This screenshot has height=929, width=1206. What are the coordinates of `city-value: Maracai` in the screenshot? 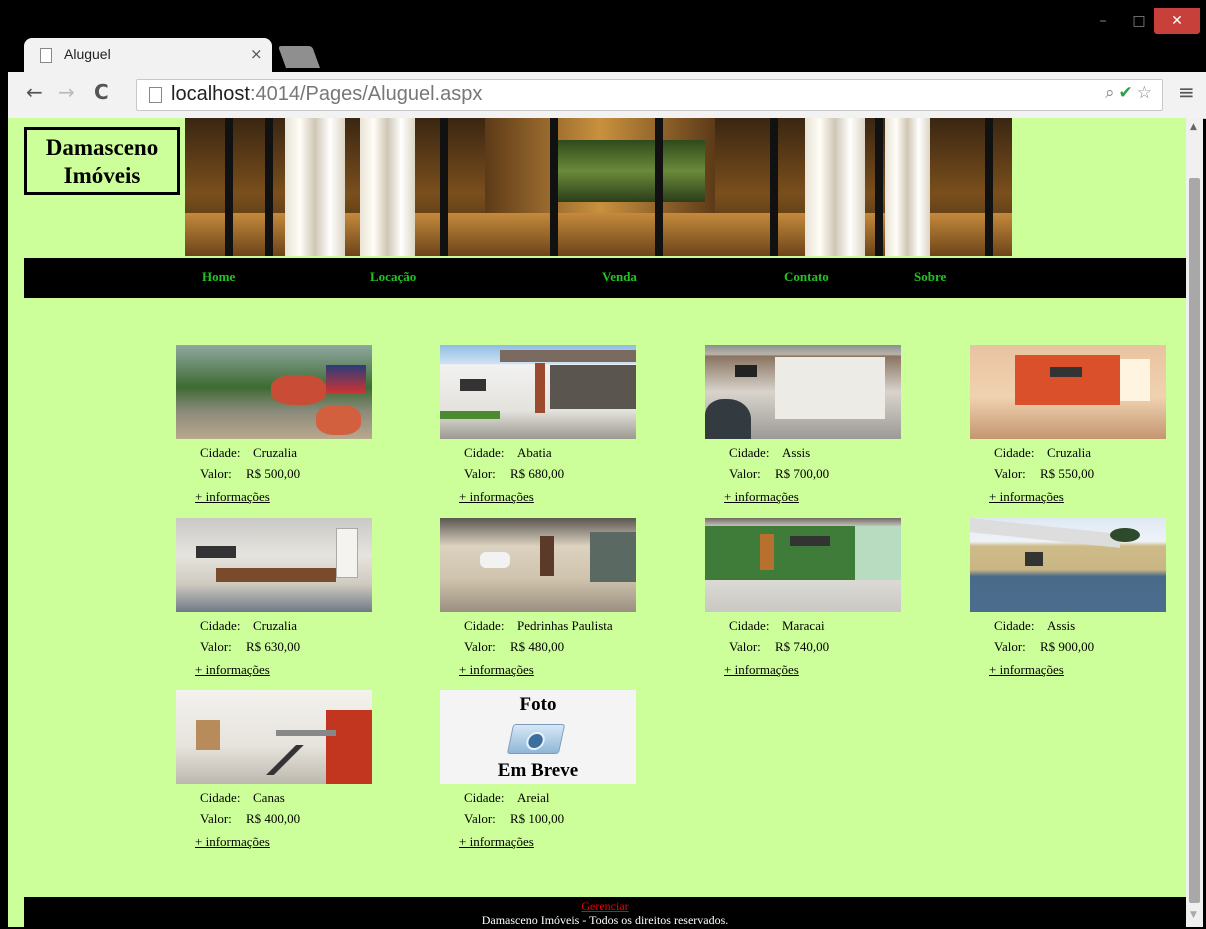 It's located at (803, 625).